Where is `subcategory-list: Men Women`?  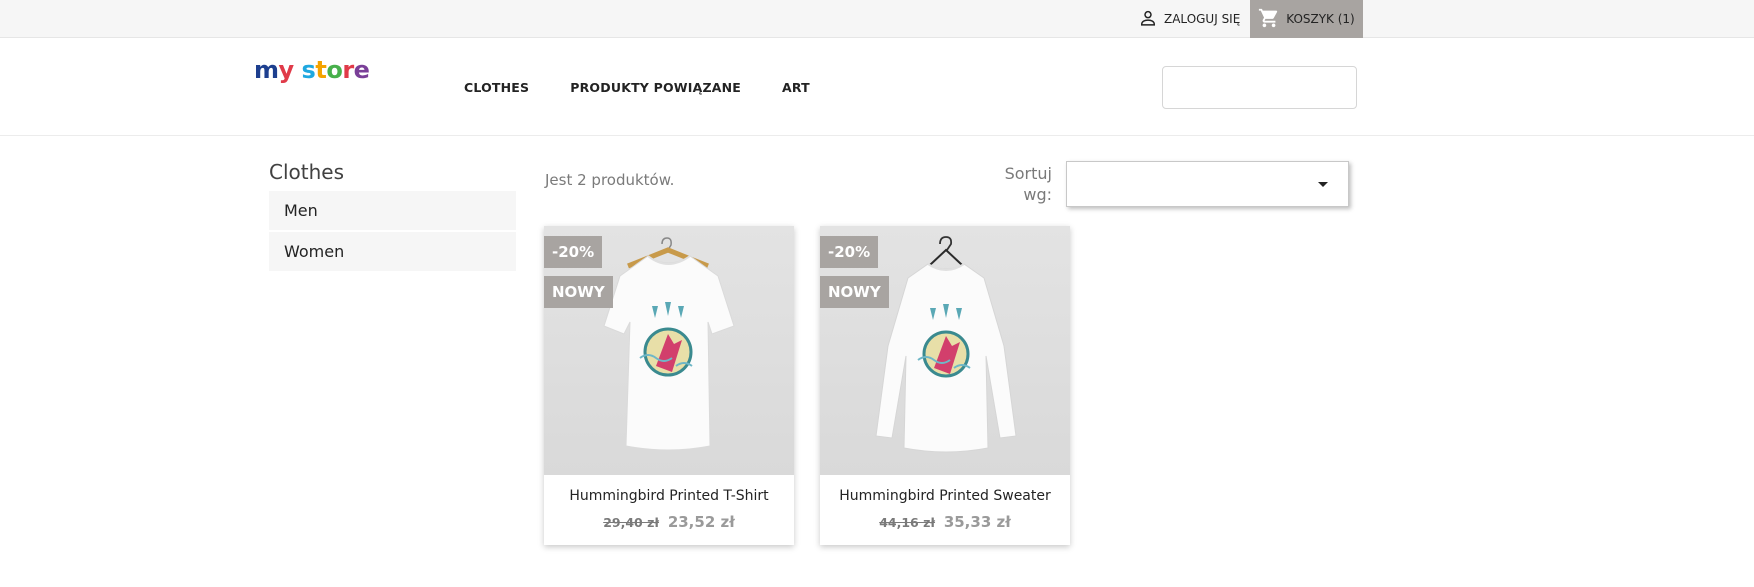 subcategory-list: Men Women is located at coordinates (392, 232).